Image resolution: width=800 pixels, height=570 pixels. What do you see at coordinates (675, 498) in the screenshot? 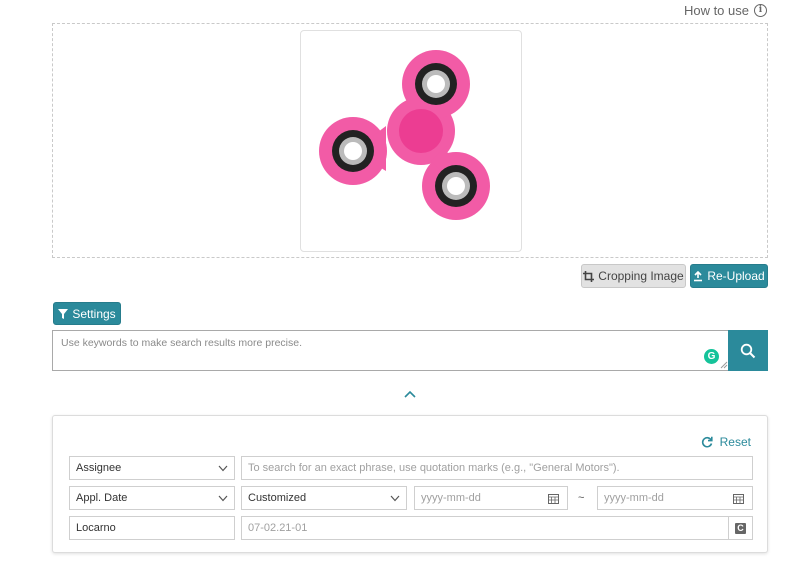
I see `date-to-input: yyyy-mm-dd` at bounding box center [675, 498].